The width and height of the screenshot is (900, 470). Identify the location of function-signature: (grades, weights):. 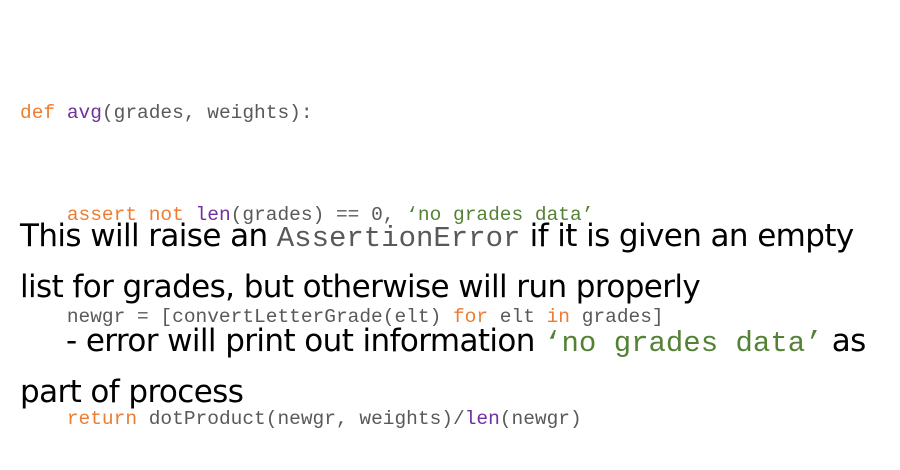
(207, 113).